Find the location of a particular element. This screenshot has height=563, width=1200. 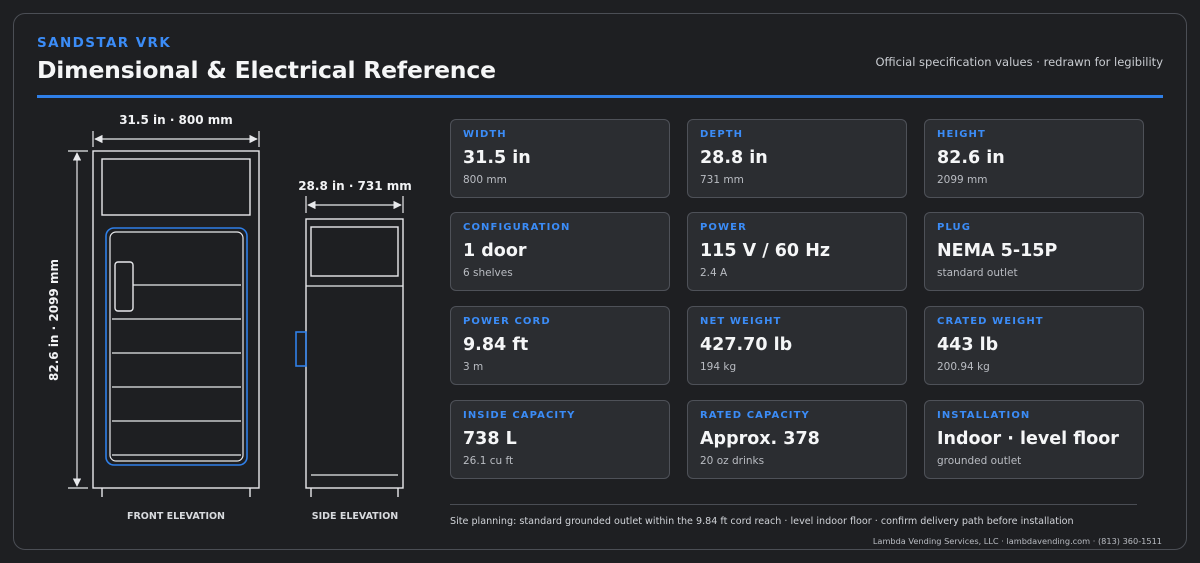

front-door-outline is located at coordinates (176, 346).